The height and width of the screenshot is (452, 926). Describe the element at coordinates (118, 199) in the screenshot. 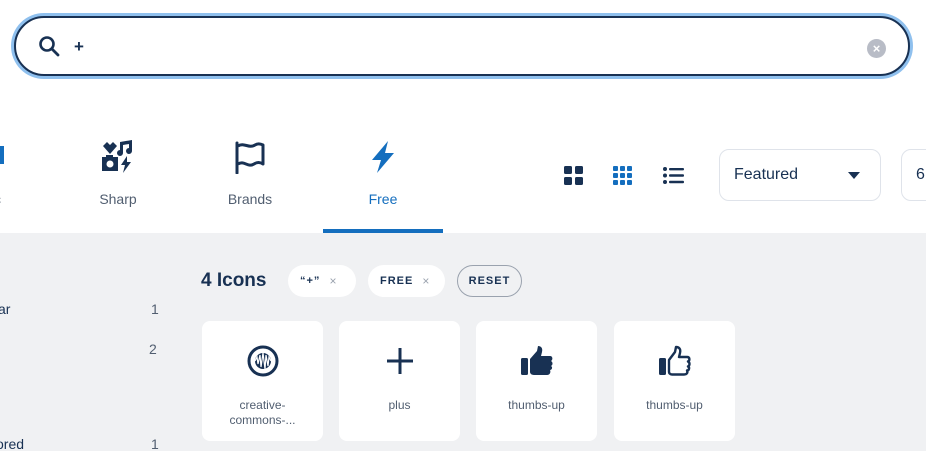

I see `tab-sharp-label: Sharp` at that location.